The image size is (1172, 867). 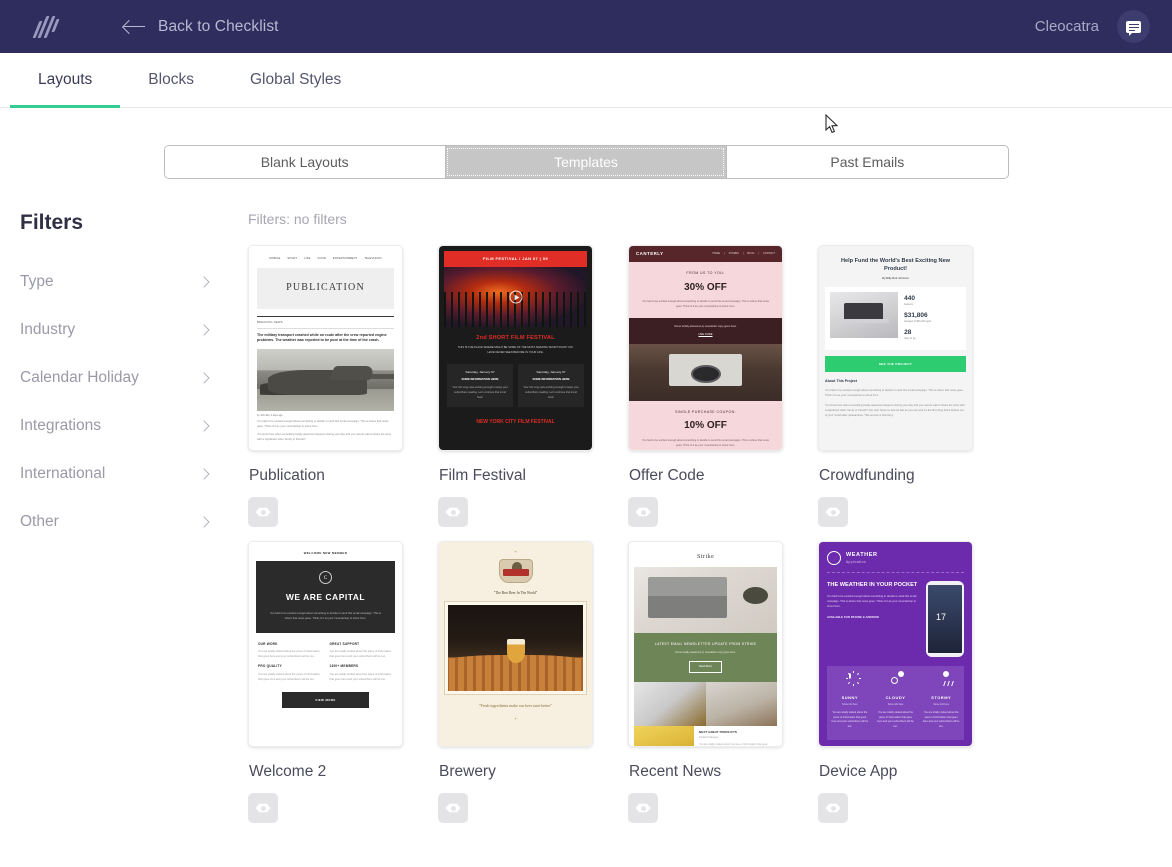 What do you see at coordinates (1133, 26) in the screenshot?
I see `chat-button` at bounding box center [1133, 26].